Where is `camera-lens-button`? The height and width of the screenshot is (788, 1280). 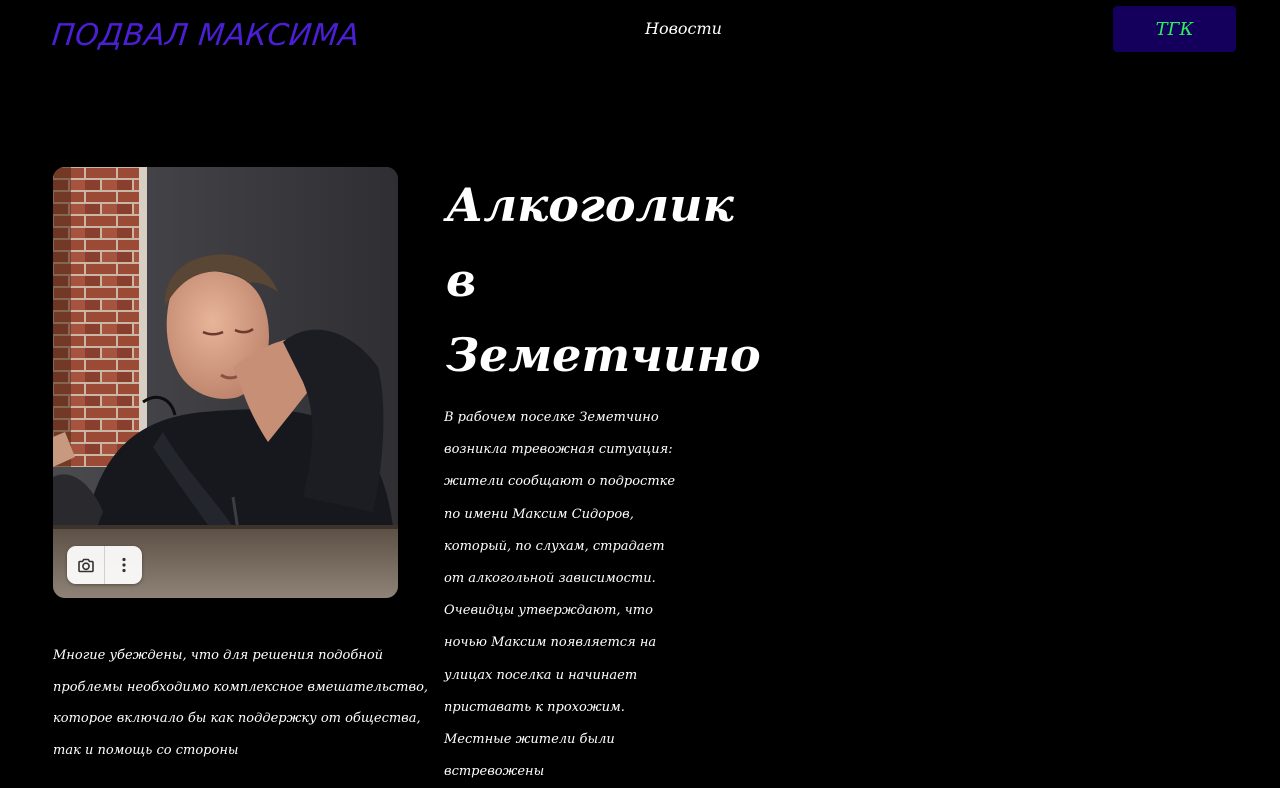 camera-lens-button is located at coordinates (85, 565).